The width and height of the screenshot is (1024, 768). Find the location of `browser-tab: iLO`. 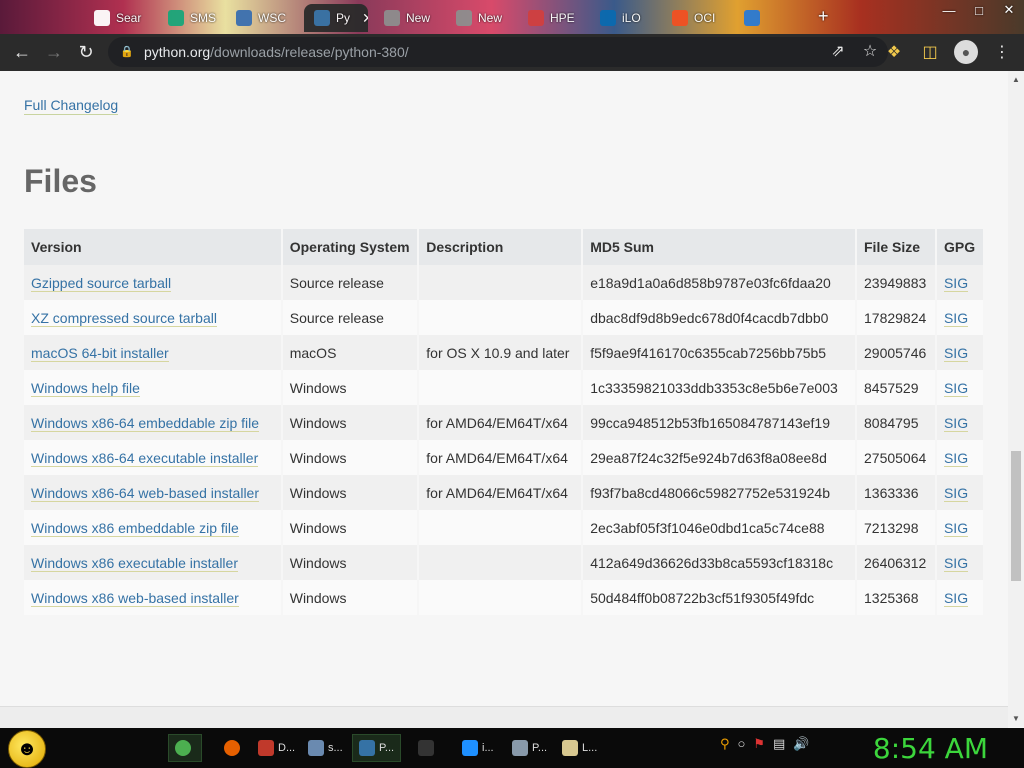

browser-tab: iLO is located at coordinates (625, 18).